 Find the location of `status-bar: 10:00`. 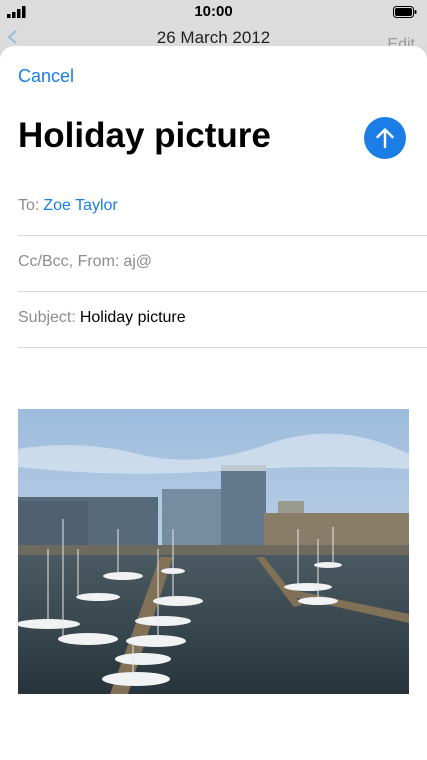

status-bar: 10:00 is located at coordinates (213, 12).